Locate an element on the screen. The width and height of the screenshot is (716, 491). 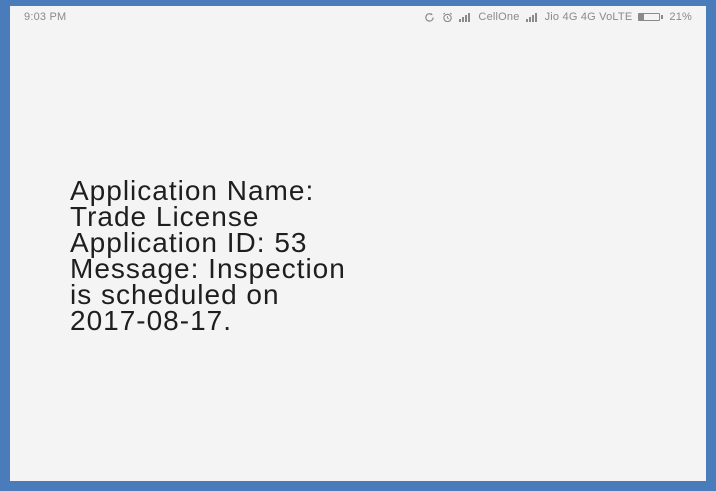
status-indicators: CellOne Jio 4G 4G VoLTE 21% is located at coordinates (557, 17).